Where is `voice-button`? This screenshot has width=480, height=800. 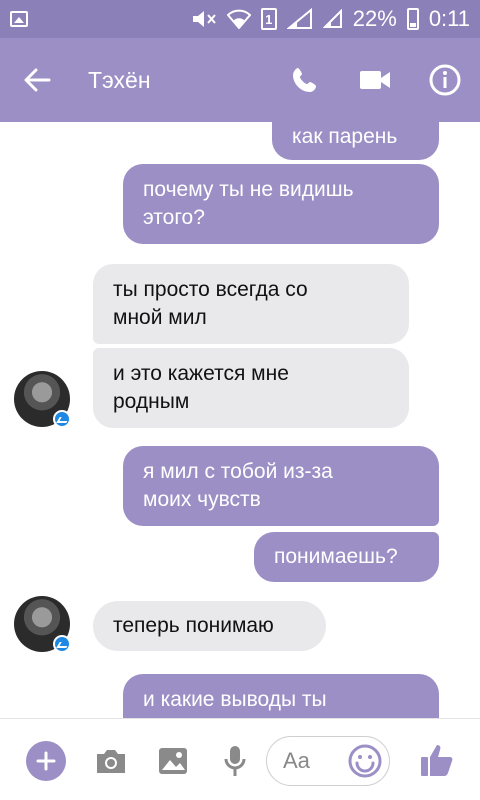 voice-button is located at coordinates (235, 761).